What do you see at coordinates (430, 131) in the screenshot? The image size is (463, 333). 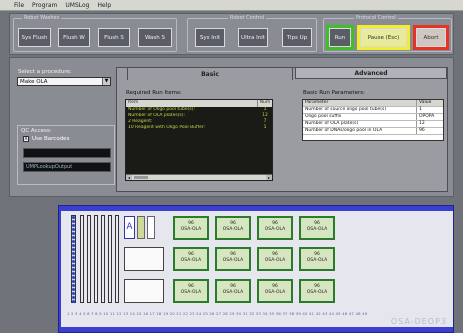 I see `param-value: 96` at bounding box center [430, 131].